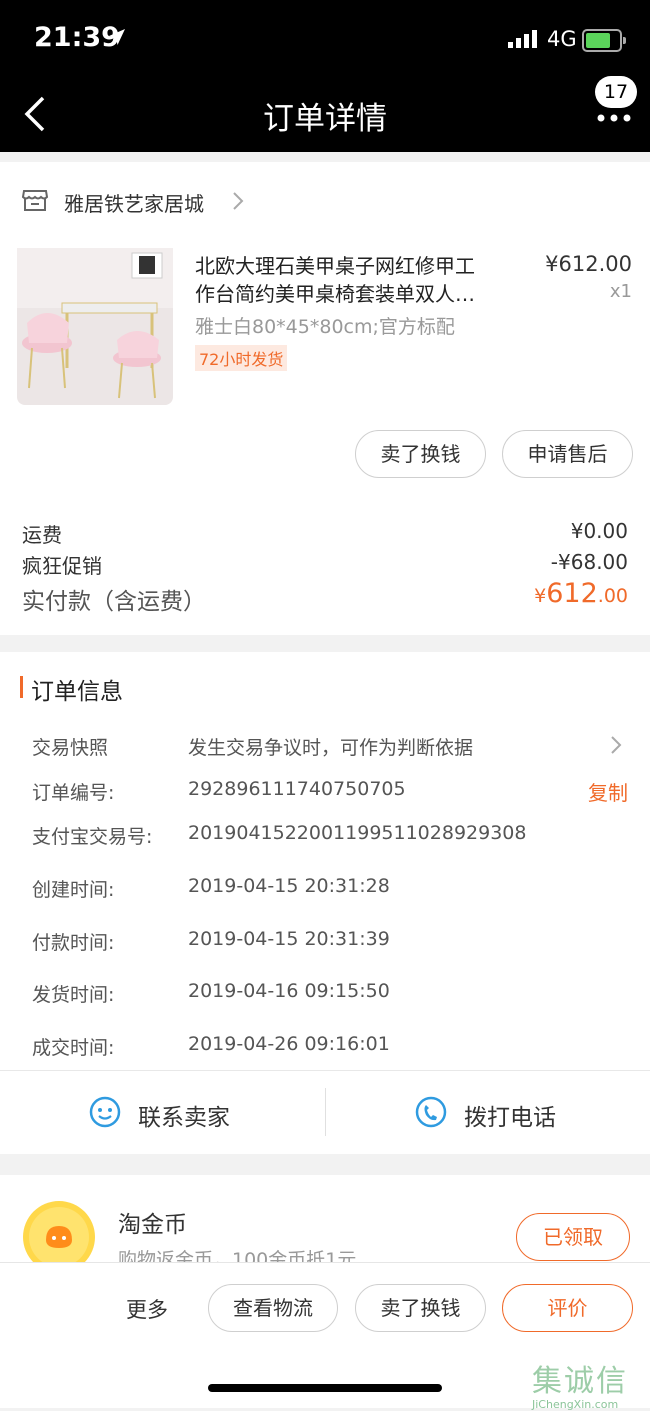 The image size is (650, 1411). Describe the element at coordinates (510, 1118) in the screenshot. I see `call-phone-label: 拨打电话` at that location.